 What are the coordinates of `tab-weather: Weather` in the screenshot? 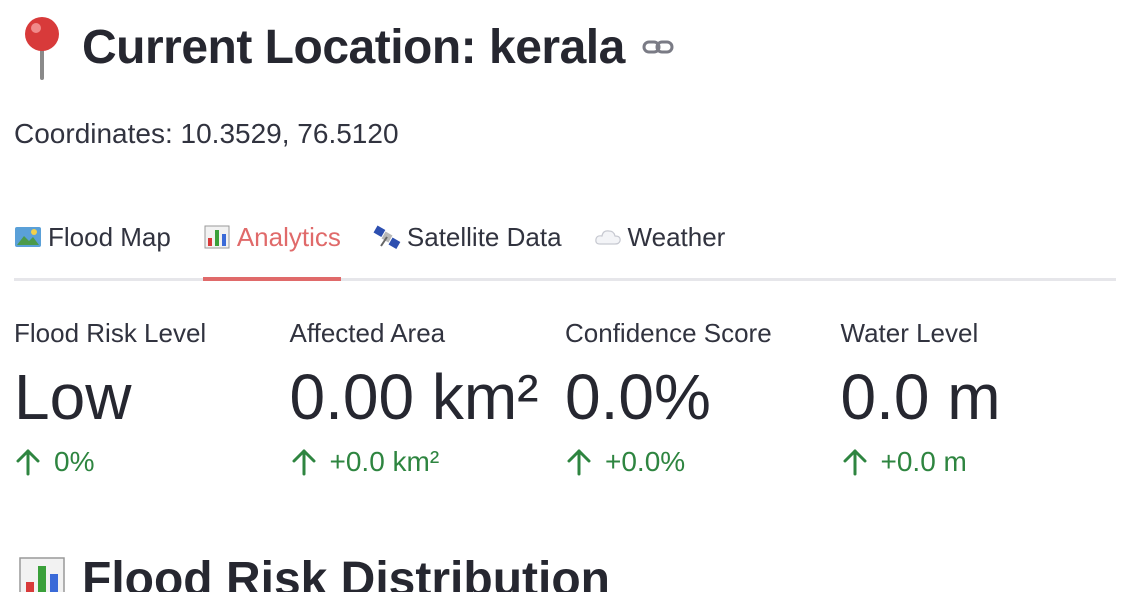 It's located at (660, 236).